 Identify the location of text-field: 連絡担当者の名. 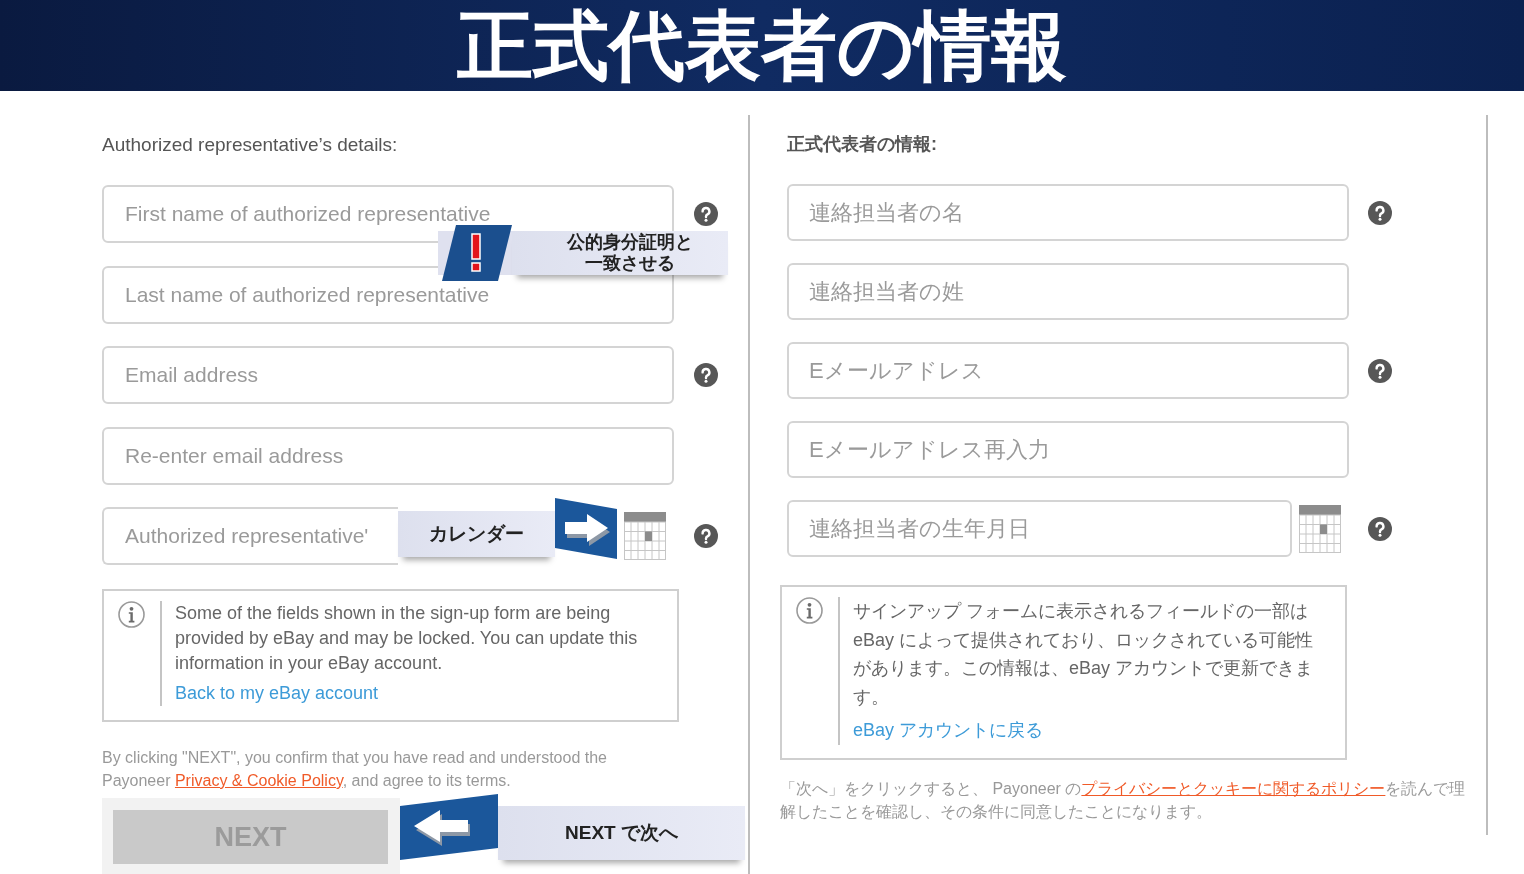
(1068, 212).